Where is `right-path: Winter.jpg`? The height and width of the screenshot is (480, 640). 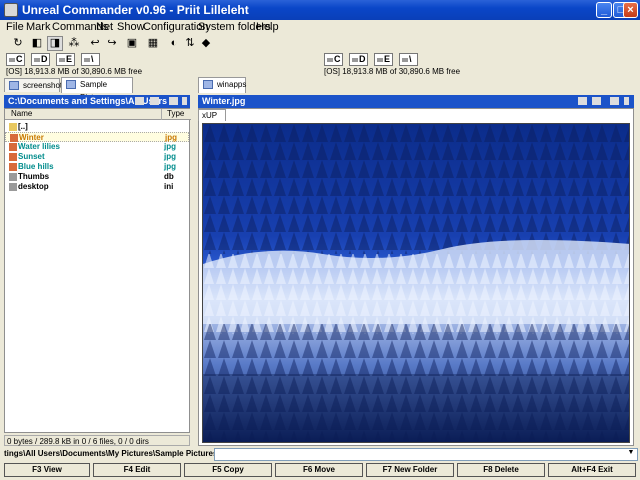 right-path: Winter.jpg is located at coordinates (224, 101).